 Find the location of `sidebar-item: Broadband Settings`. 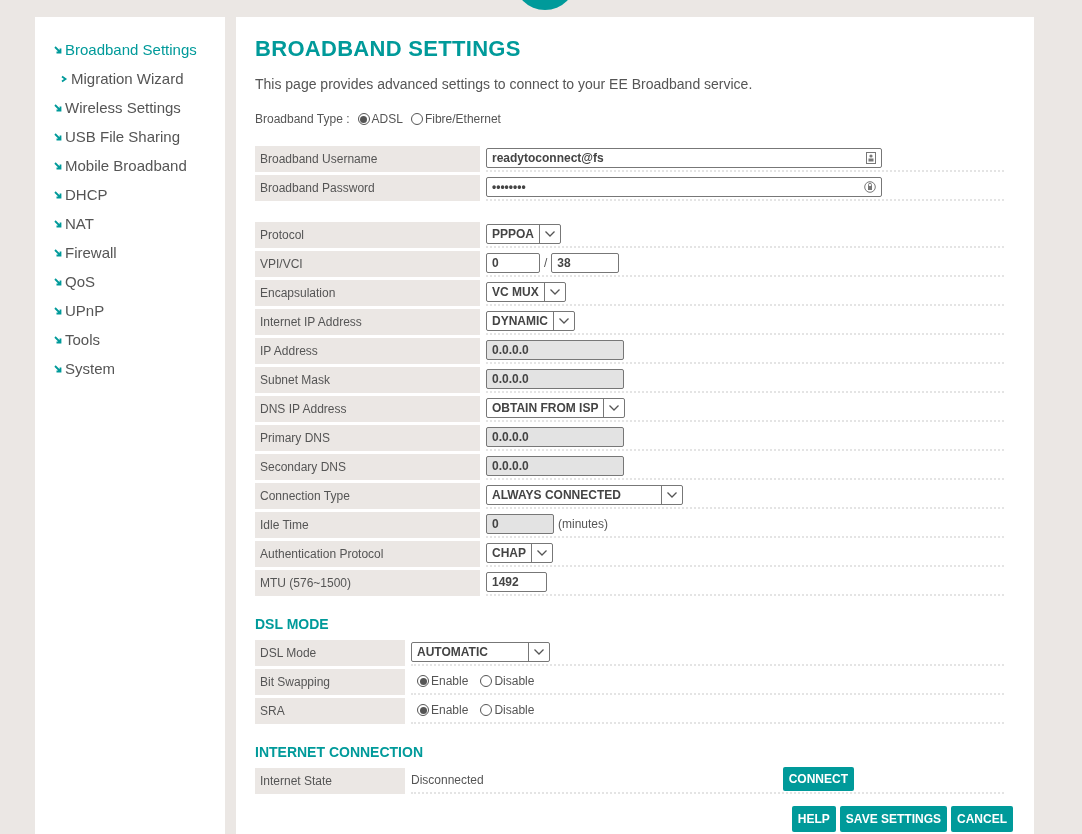

sidebar-item: Broadband Settings is located at coordinates (139, 49).